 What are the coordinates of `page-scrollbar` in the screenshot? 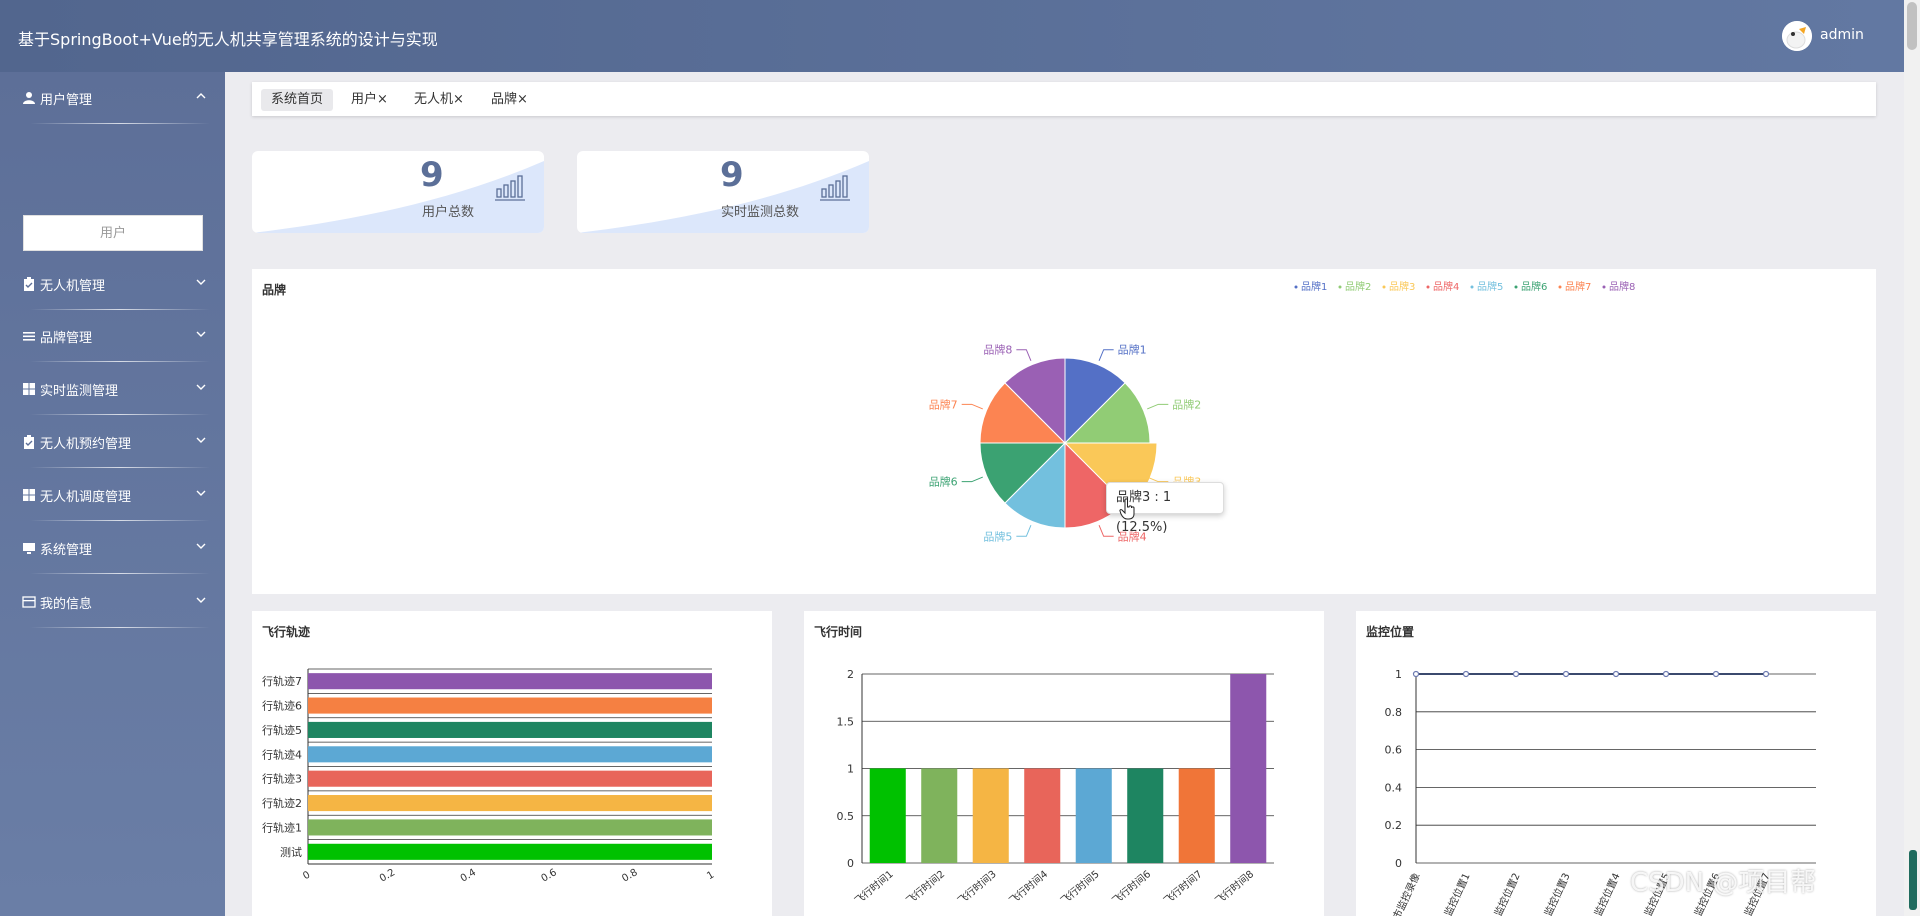 It's located at (1912, 458).